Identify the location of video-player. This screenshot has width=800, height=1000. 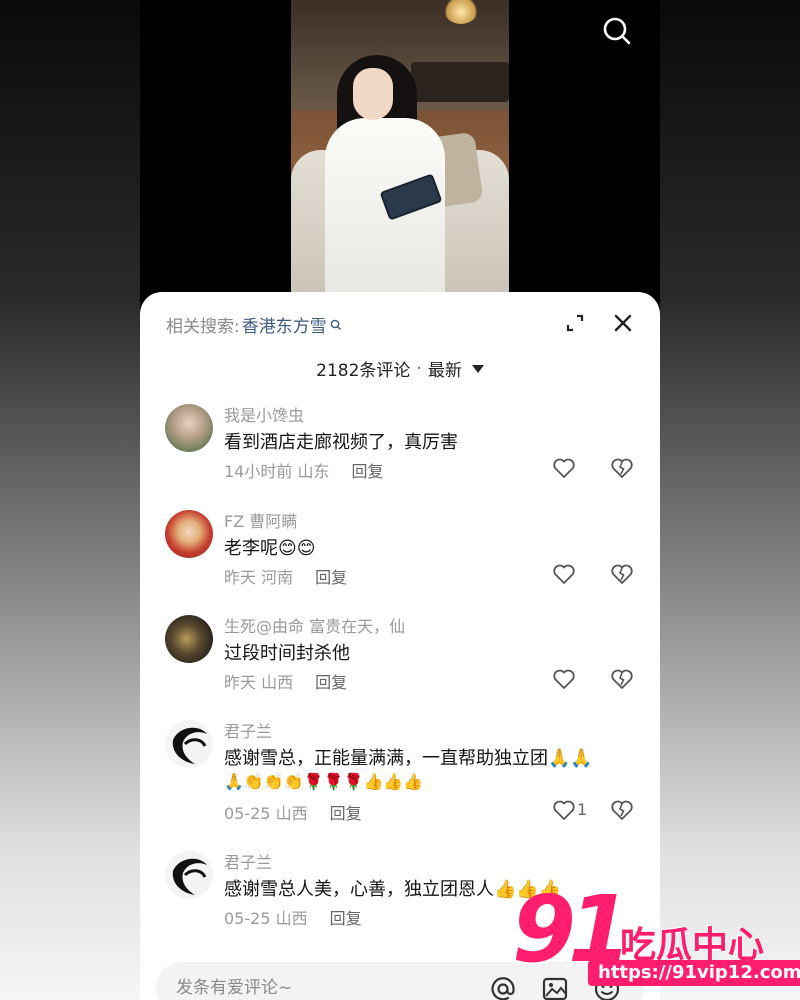
(400, 150).